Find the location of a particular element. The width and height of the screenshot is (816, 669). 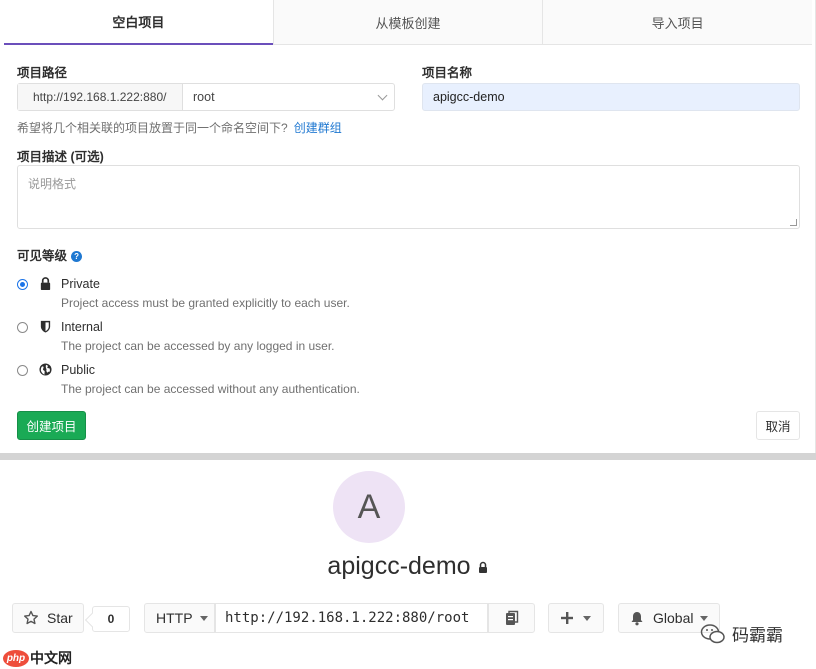

namespace-value: root is located at coordinates (204, 97).